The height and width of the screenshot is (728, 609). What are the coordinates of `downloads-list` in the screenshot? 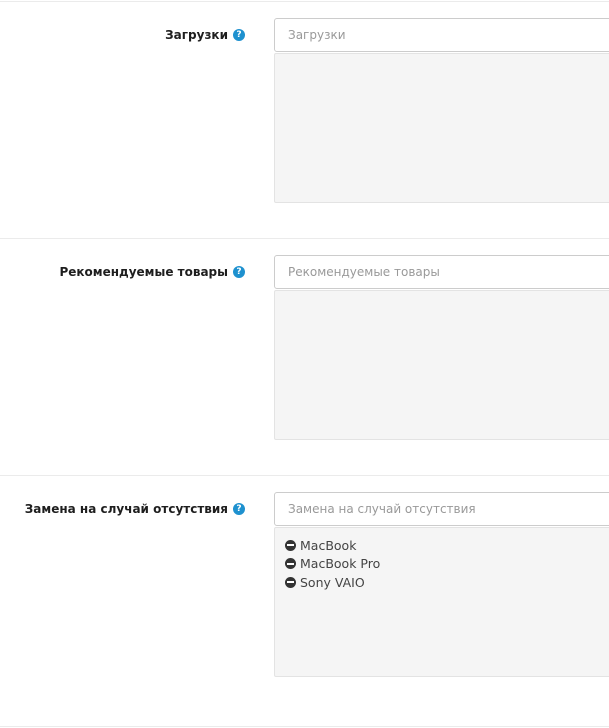 It's located at (441, 128).